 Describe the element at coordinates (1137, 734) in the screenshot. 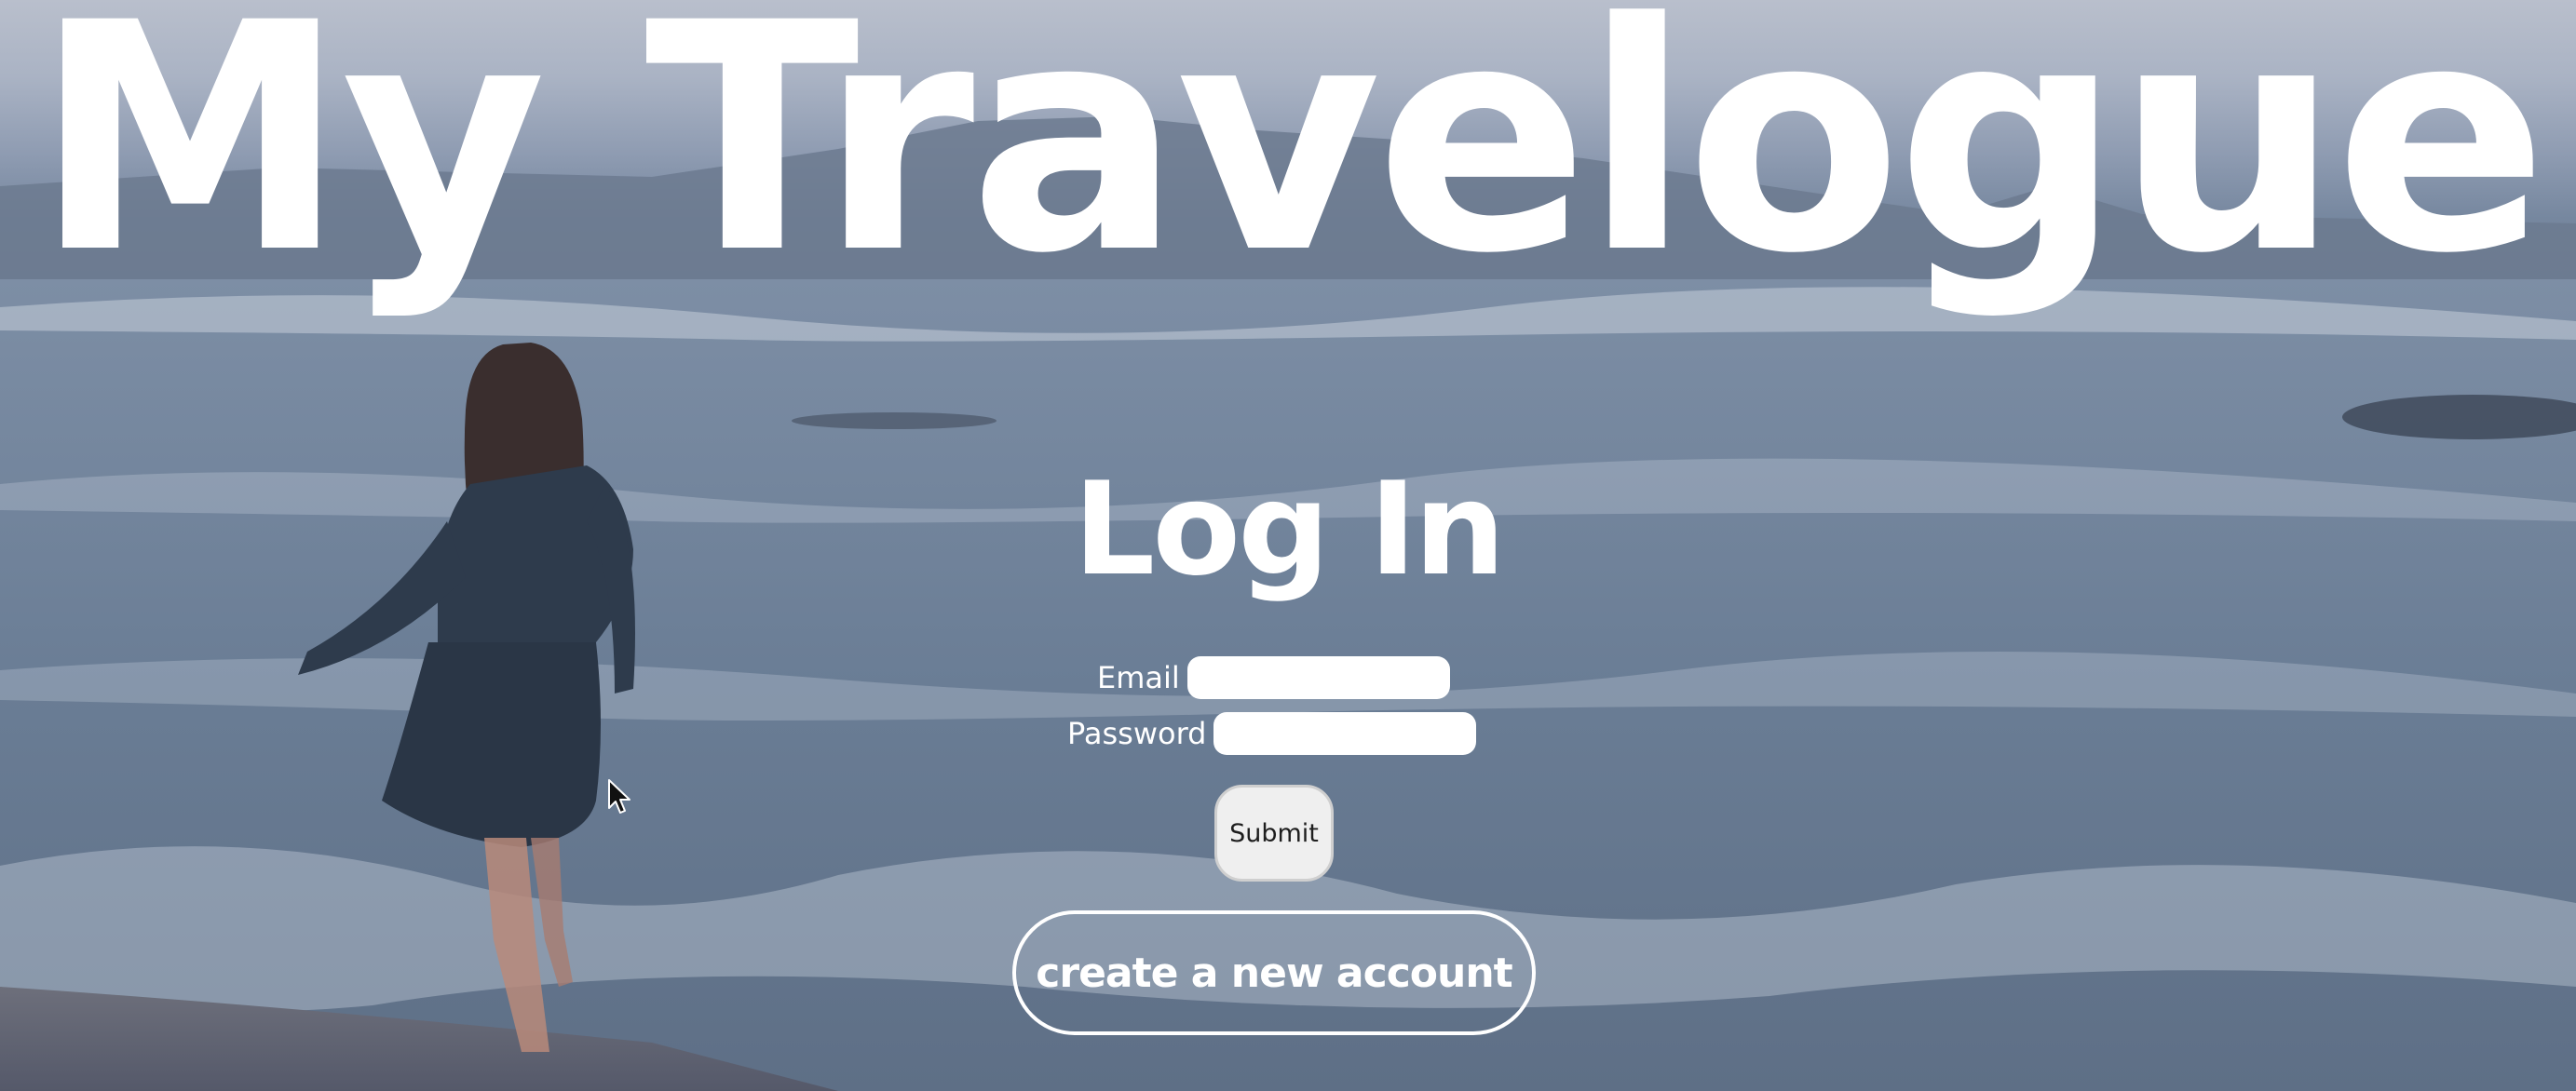

I see `password-label: Password` at that location.